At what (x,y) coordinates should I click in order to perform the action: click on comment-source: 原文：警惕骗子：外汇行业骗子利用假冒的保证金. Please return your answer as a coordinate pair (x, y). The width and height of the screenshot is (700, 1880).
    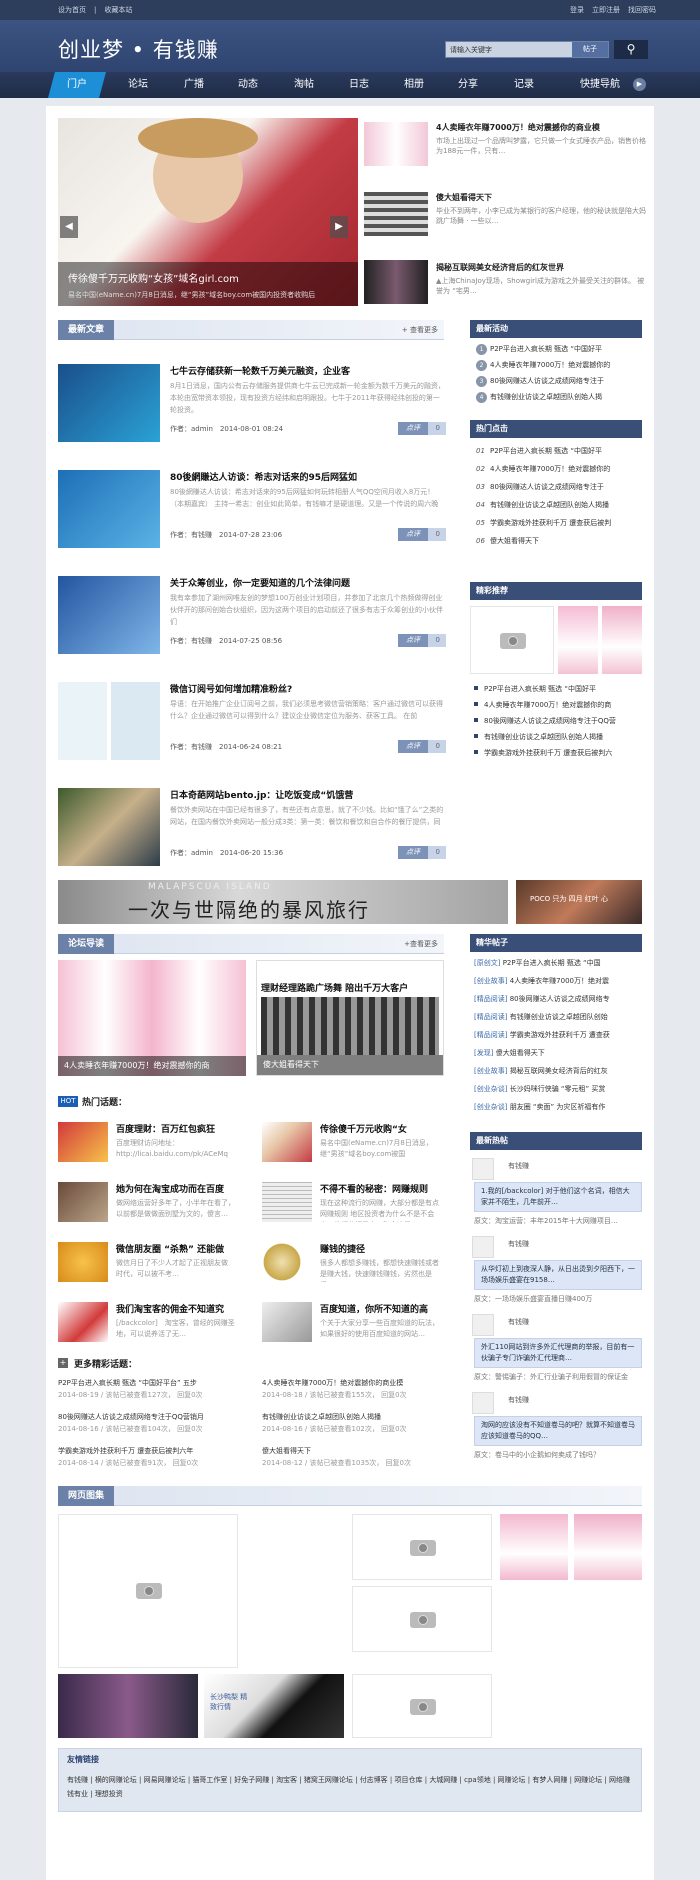
    Looking at the image, I should click on (551, 1377).